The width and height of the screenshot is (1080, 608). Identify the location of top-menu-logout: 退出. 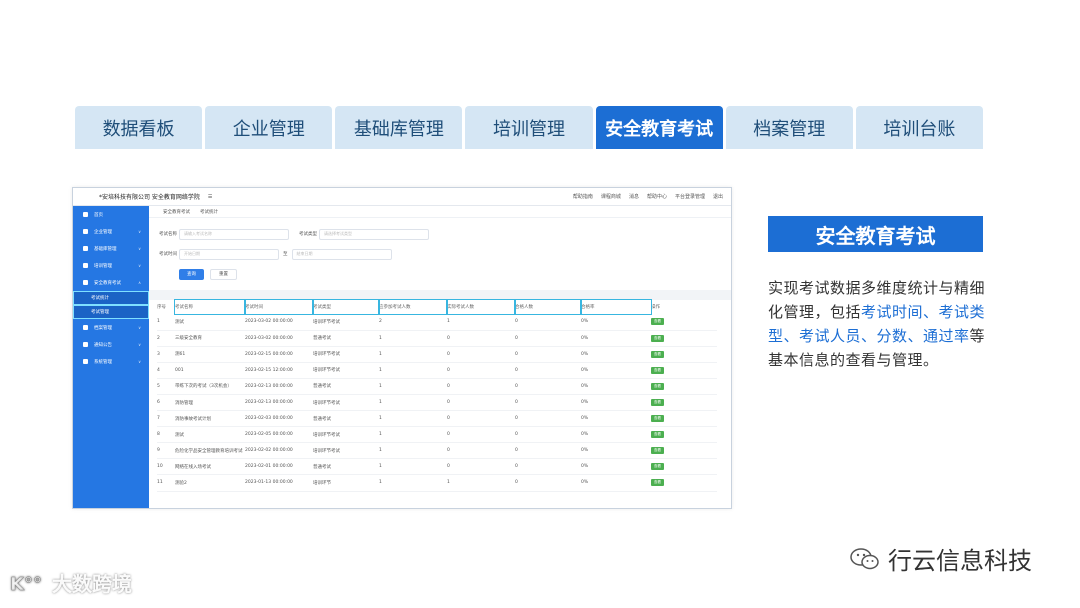
(718, 196).